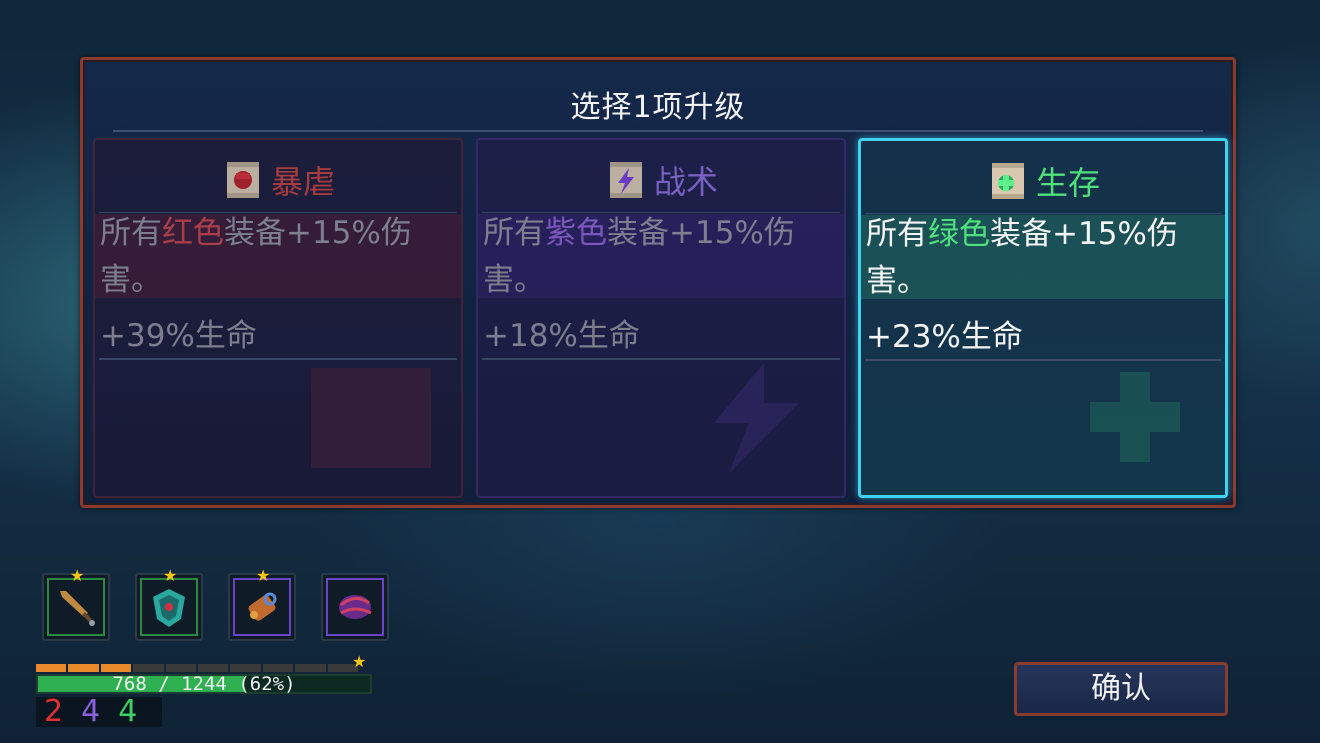  I want to click on fist-watermark-icon, so click(371, 418).